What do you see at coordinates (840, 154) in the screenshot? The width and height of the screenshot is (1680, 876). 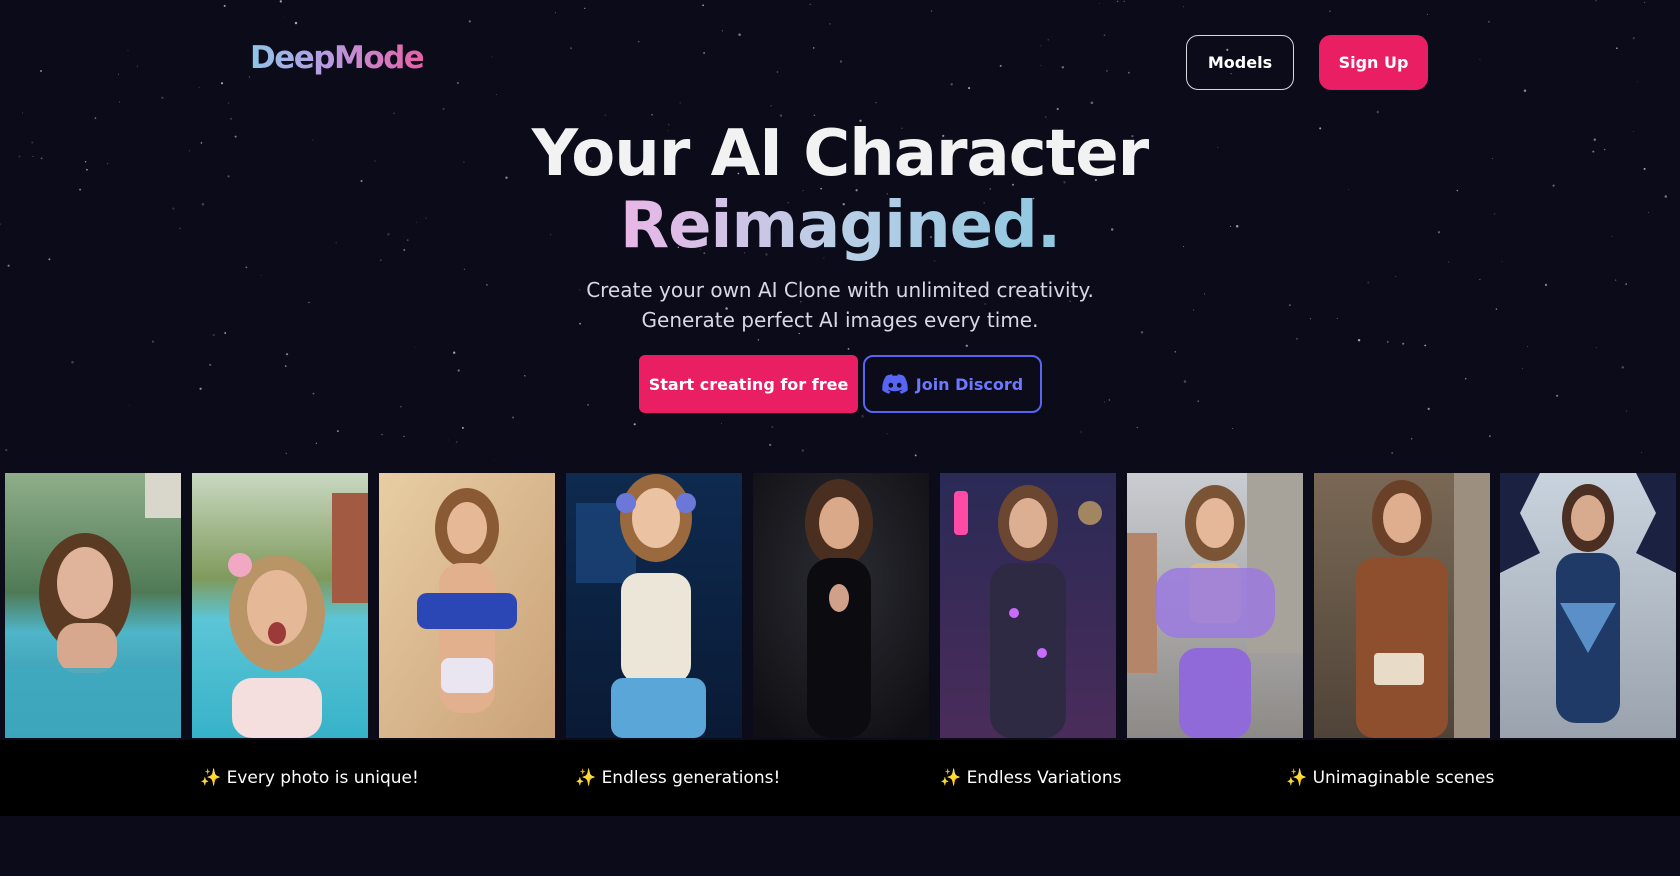 I see `hero-title-line1: Your AI Character` at bounding box center [840, 154].